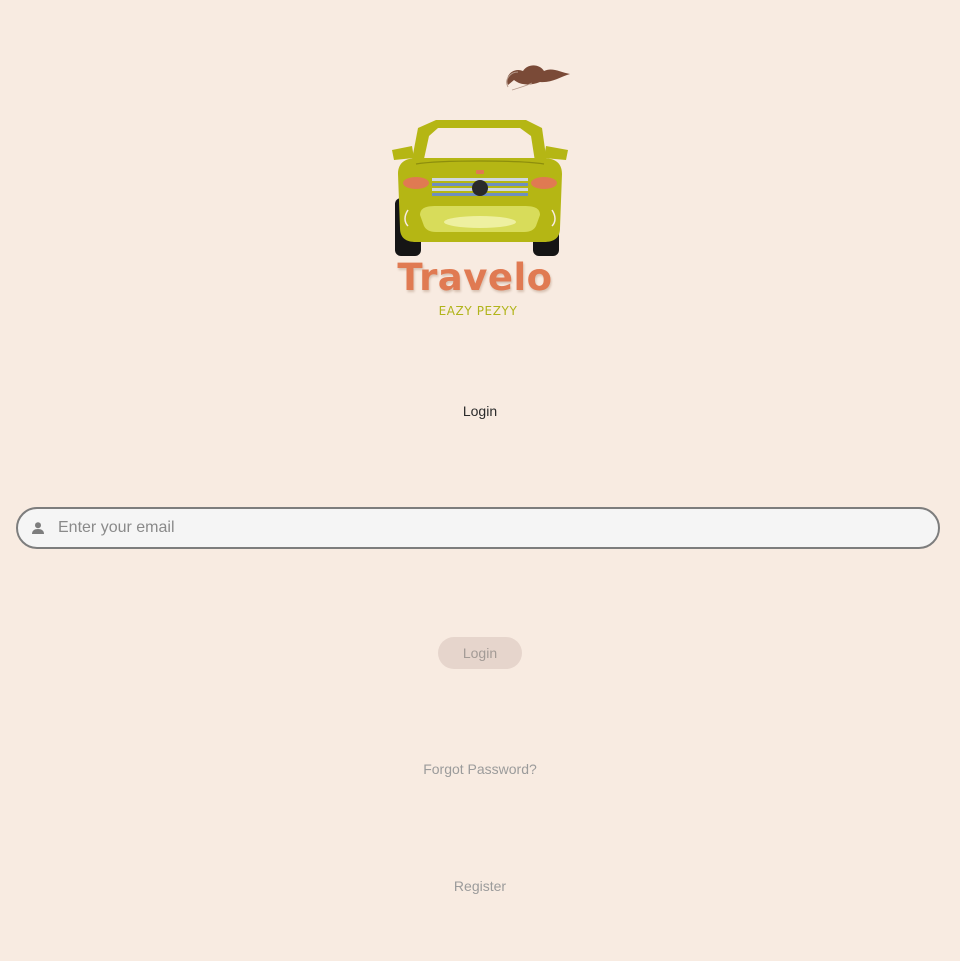 This screenshot has height=961, width=960. What do you see at coordinates (480, 411) in the screenshot?
I see `page-title: Login` at bounding box center [480, 411].